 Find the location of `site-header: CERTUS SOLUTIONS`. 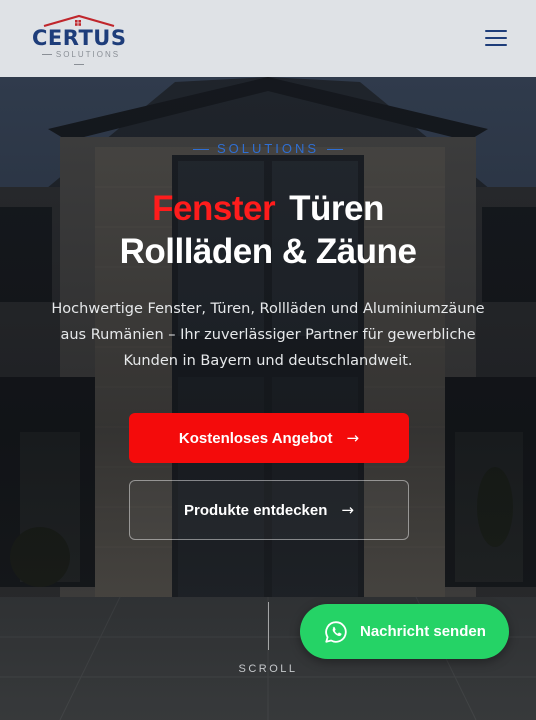

site-header: CERTUS SOLUTIONS is located at coordinates (268, 38).